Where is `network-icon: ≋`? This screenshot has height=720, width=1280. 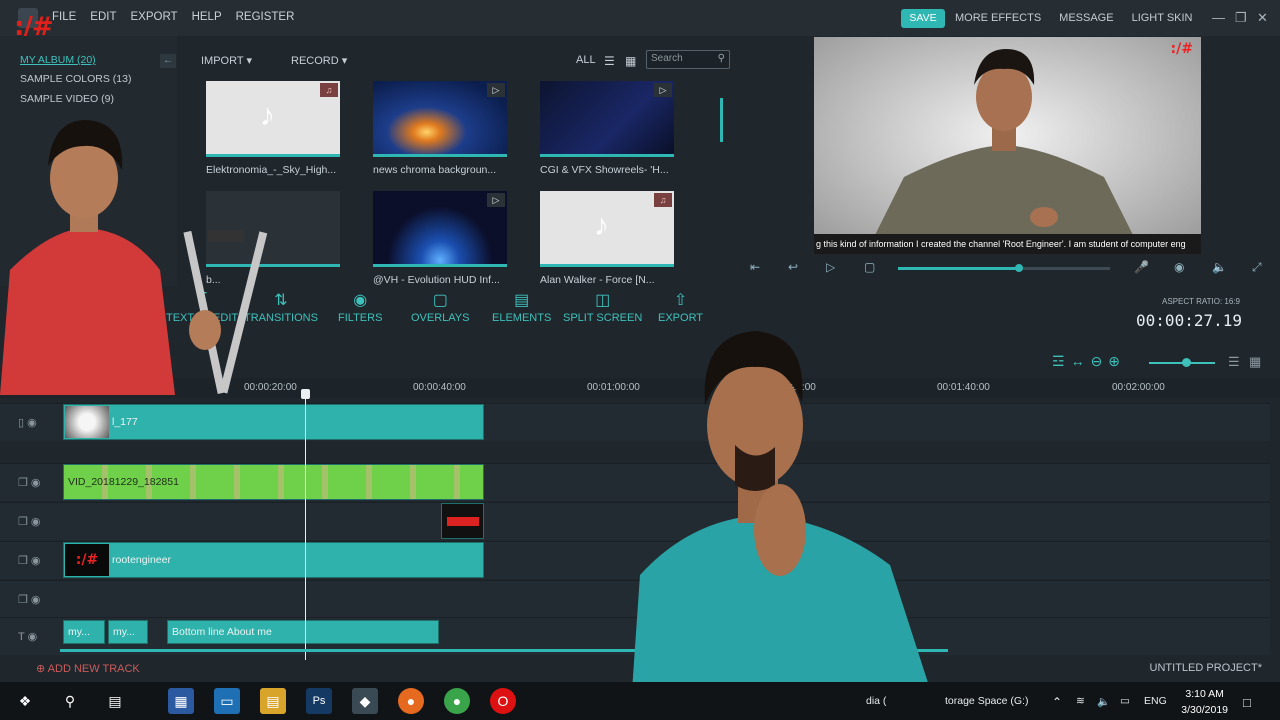
network-icon: ≋ is located at coordinates (1080, 701).